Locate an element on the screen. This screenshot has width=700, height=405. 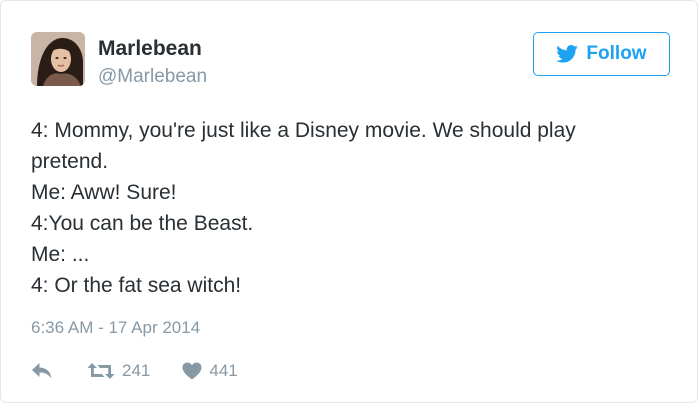
avatar-image is located at coordinates (58, 59).